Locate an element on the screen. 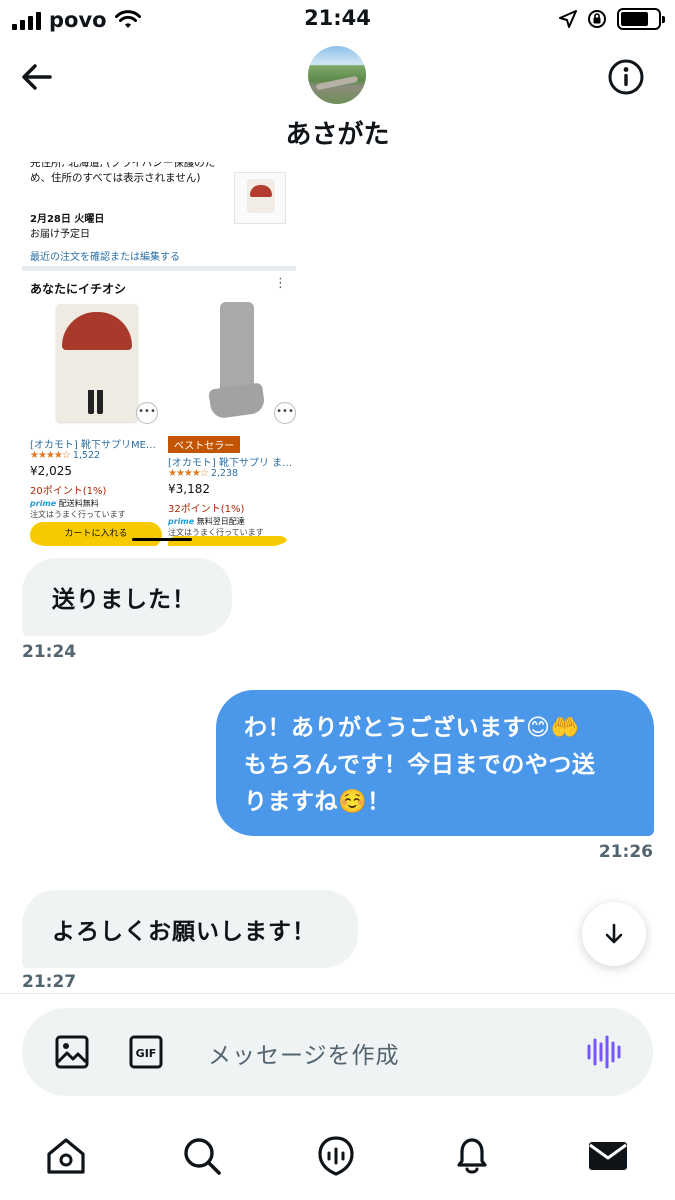 The width and height of the screenshot is (675, 1200). message-timestamp: 21:24 is located at coordinates (49, 652).